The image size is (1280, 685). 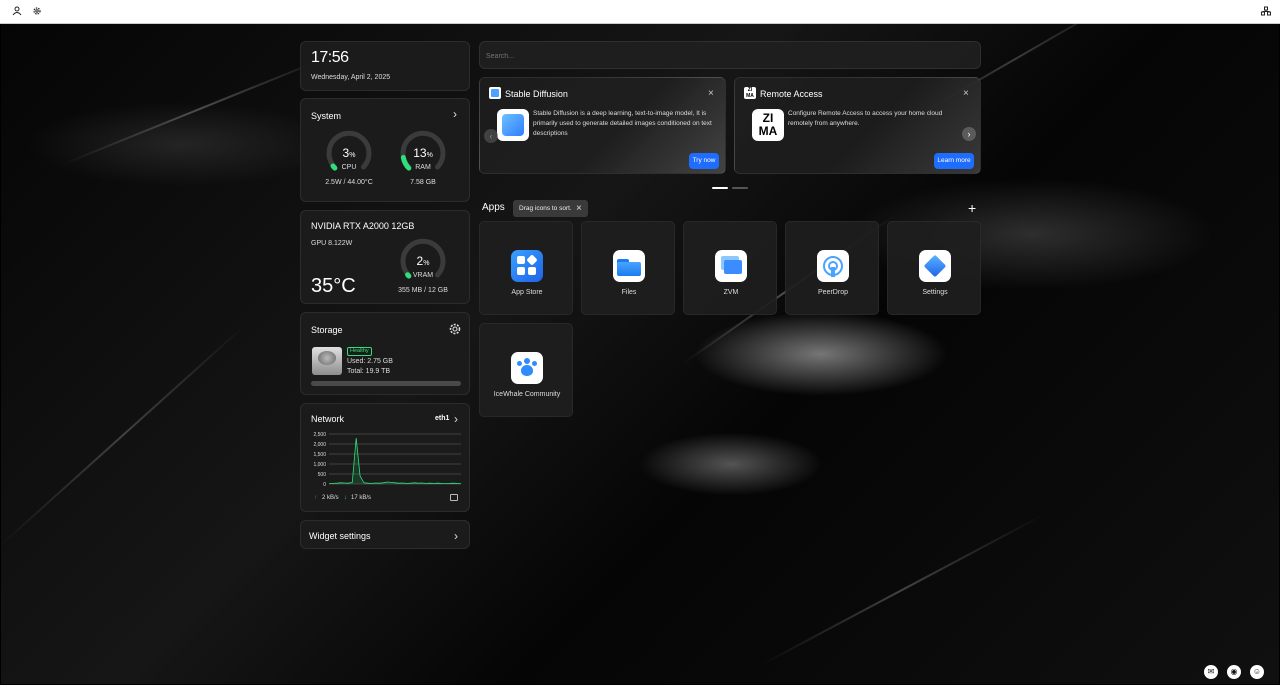 What do you see at coordinates (363, 226) in the screenshot?
I see `gpu-name: NVIDIA RTX A2000 12GB` at bounding box center [363, 226].